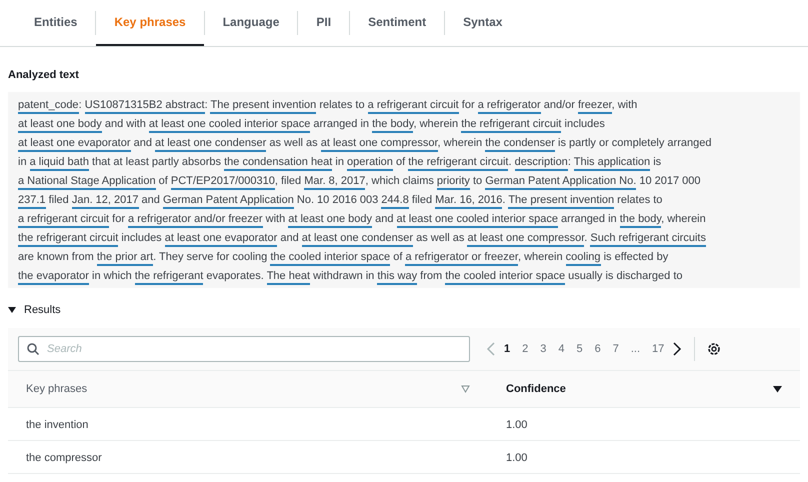 Image resolution: width=808 pixels, height=482 pixels. What do you see at coordinates (362, 238) in the screenshot?
I see `text-line: the refrigerant circuit includes at least one evaporator and at least one condenser as well as at least one compressor. Such refrigerant circuits` at bounding box center [362, 238].